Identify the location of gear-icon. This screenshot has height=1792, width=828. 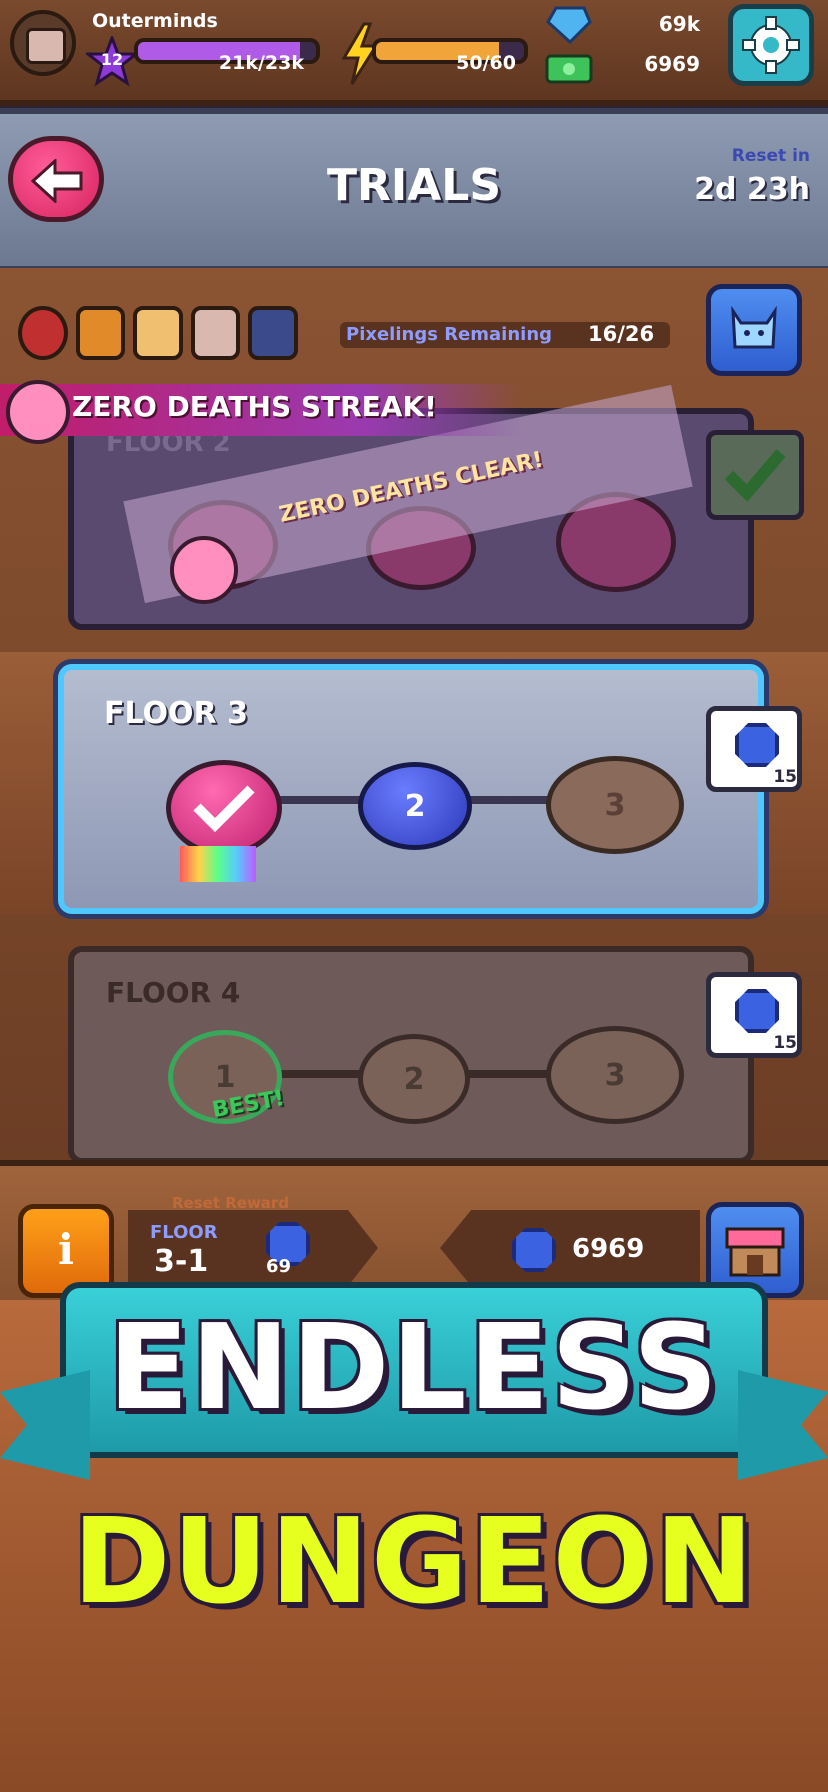
(771, 45).